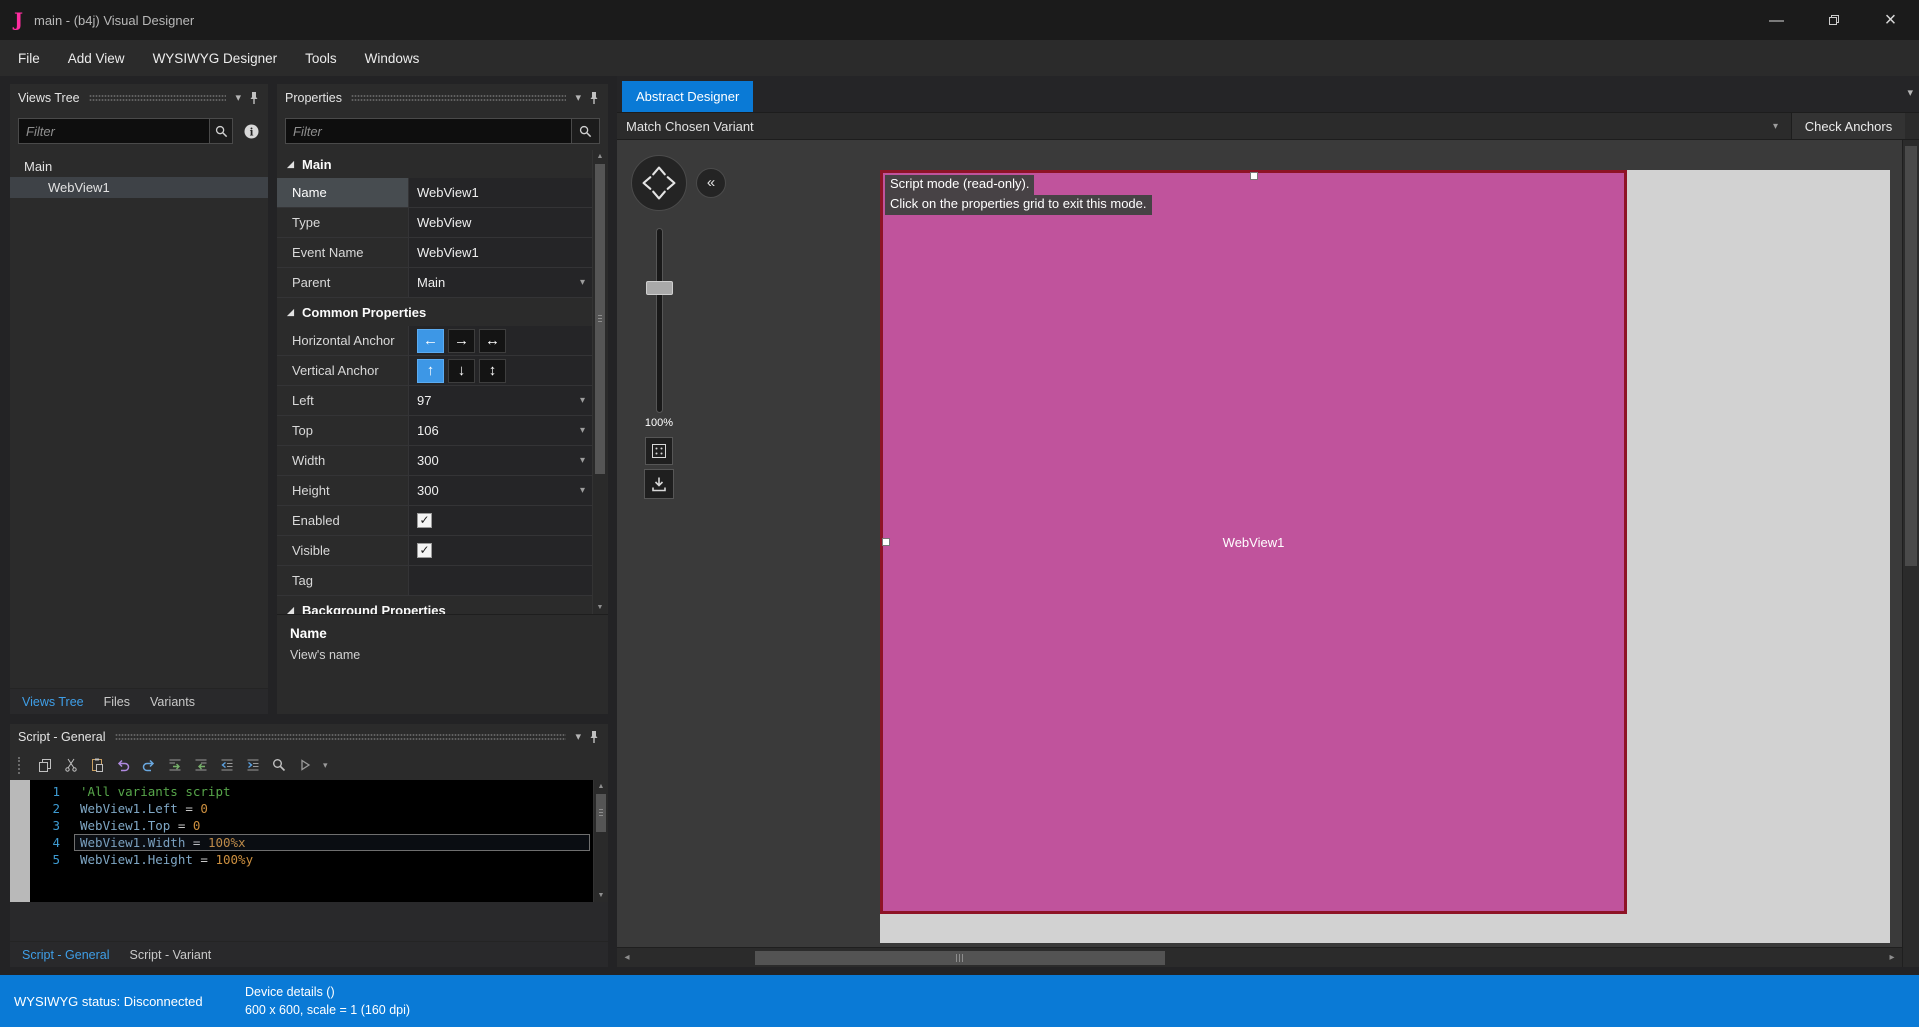 Image resolution: width=1919 pixels, height=1027 pixels. Describe the element at coordinates (226, 765) in the screenshot. I see `indent-decrease-icon` at that location.